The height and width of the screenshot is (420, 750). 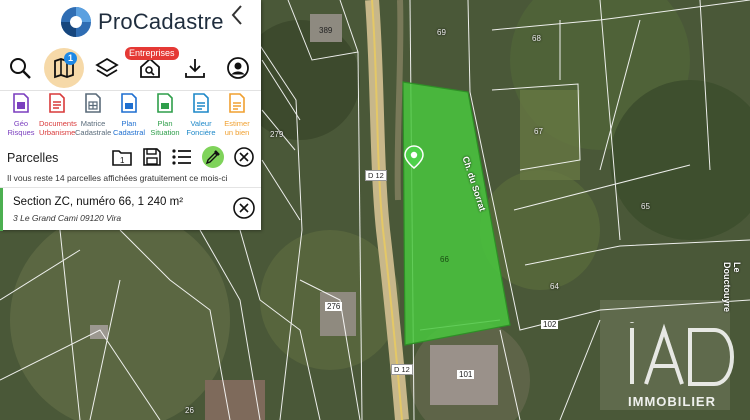 I want to click on folder-icon: 1, so click(x=122, y=158).